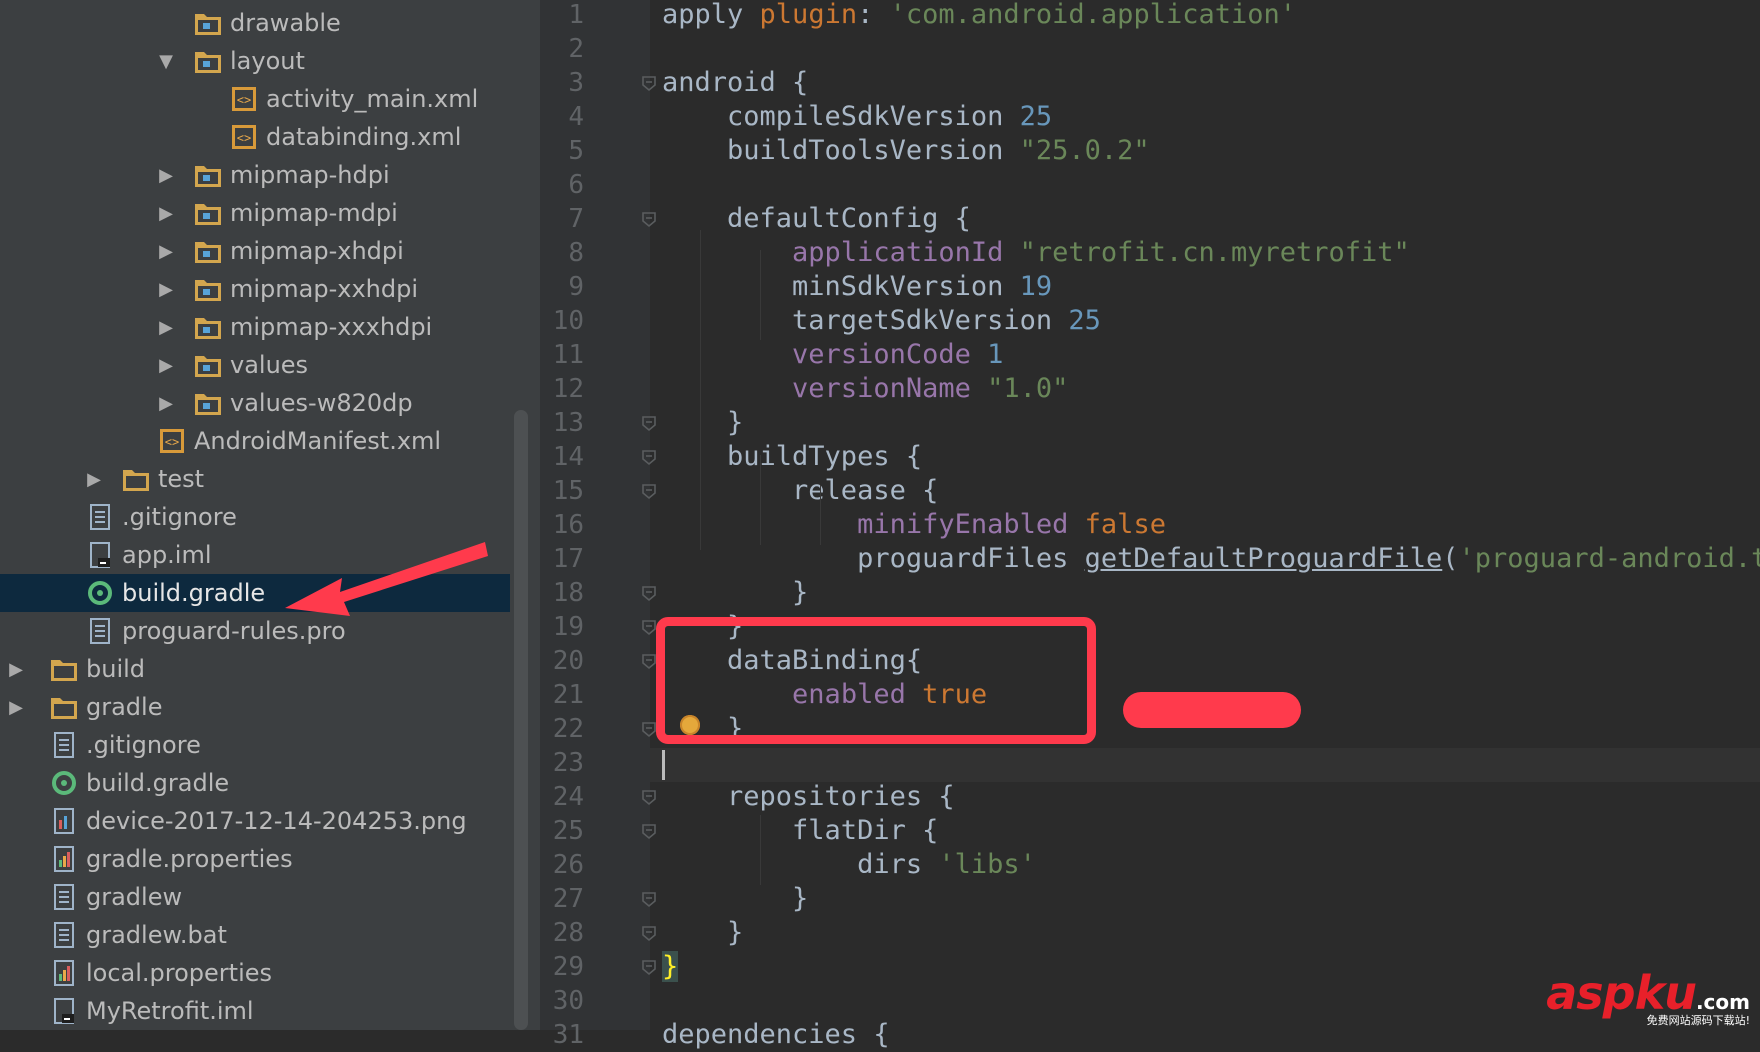 This screenshot has height=1052, width=1760. Describe the element at coordinates (841, 286) in the screenshot. I see `code-token: minSdkVersion` at that location.